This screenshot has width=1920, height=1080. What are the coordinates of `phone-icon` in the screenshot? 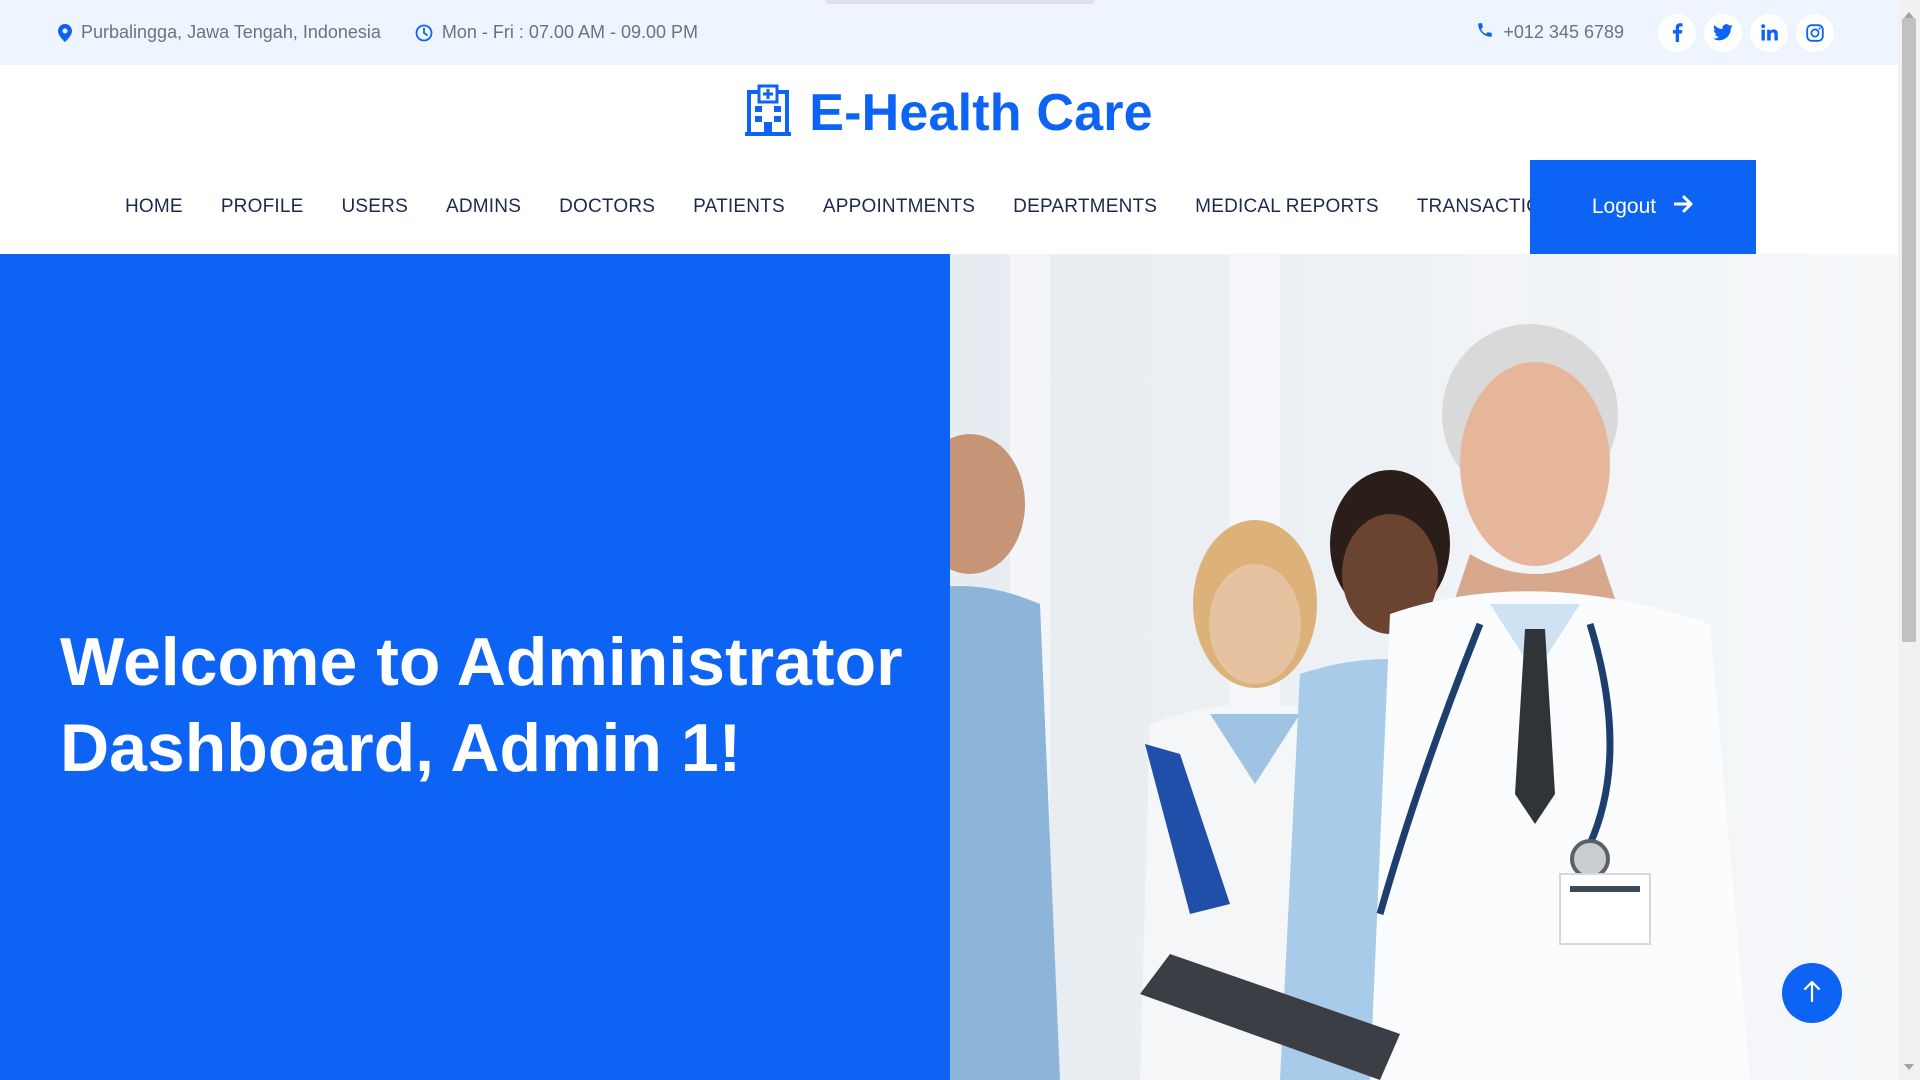 It's located at (1485, 32).